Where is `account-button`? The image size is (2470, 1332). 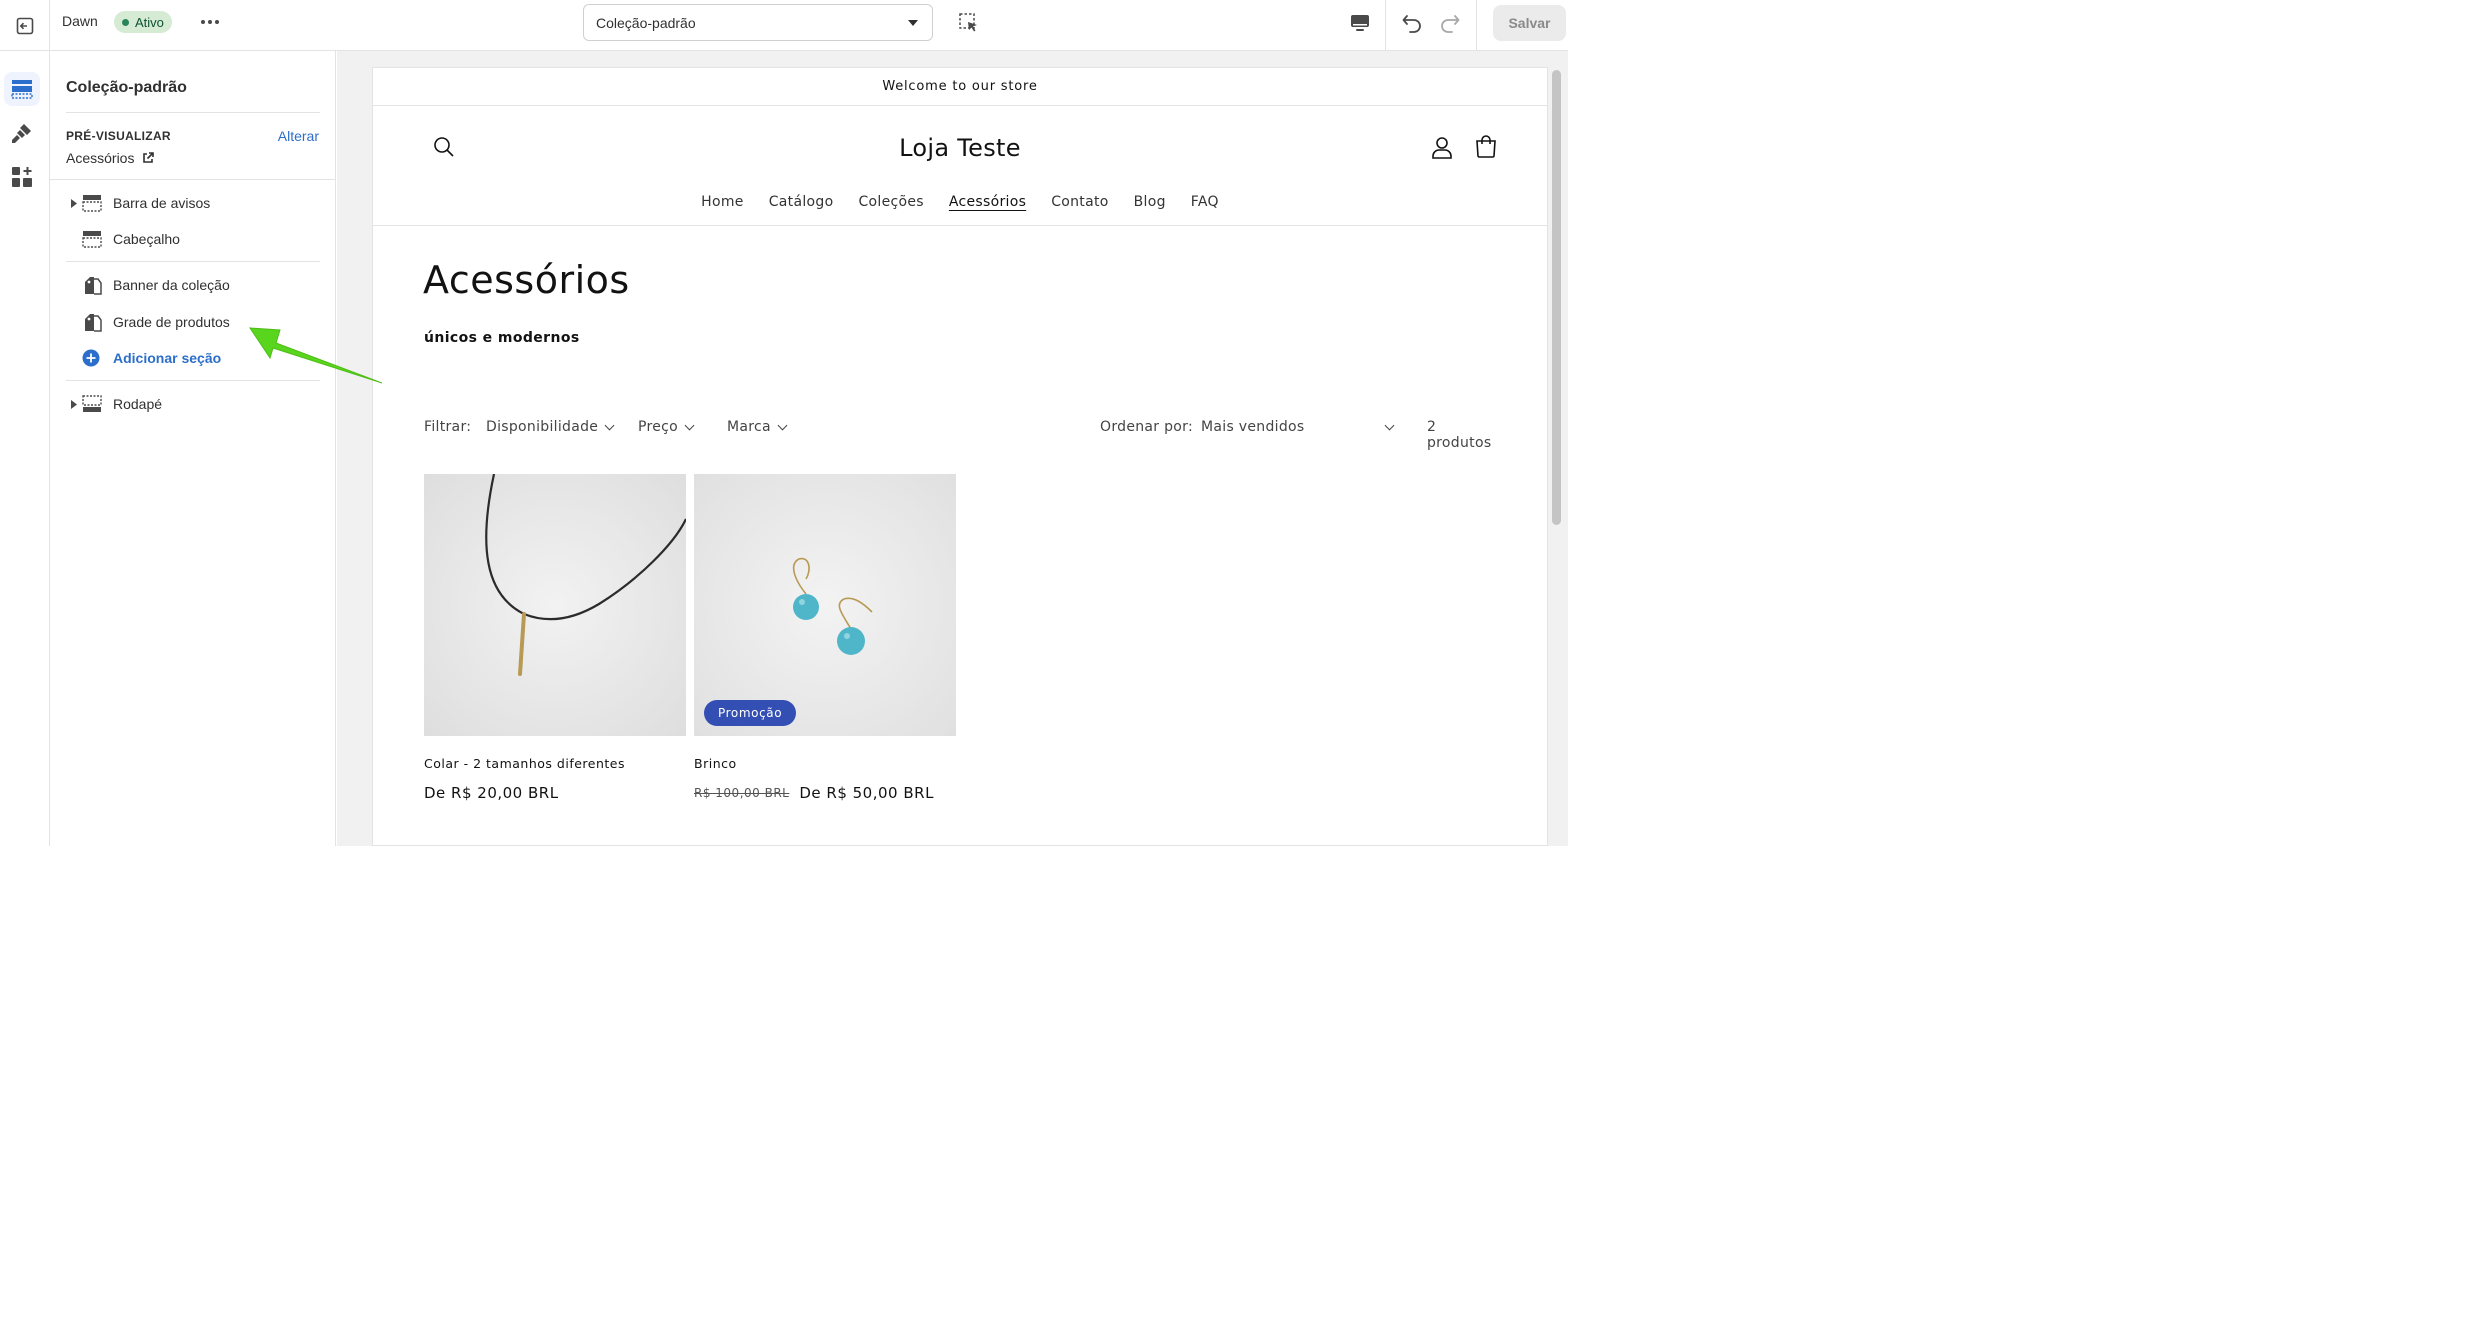 account-button is located at coordinates (1442, 150).